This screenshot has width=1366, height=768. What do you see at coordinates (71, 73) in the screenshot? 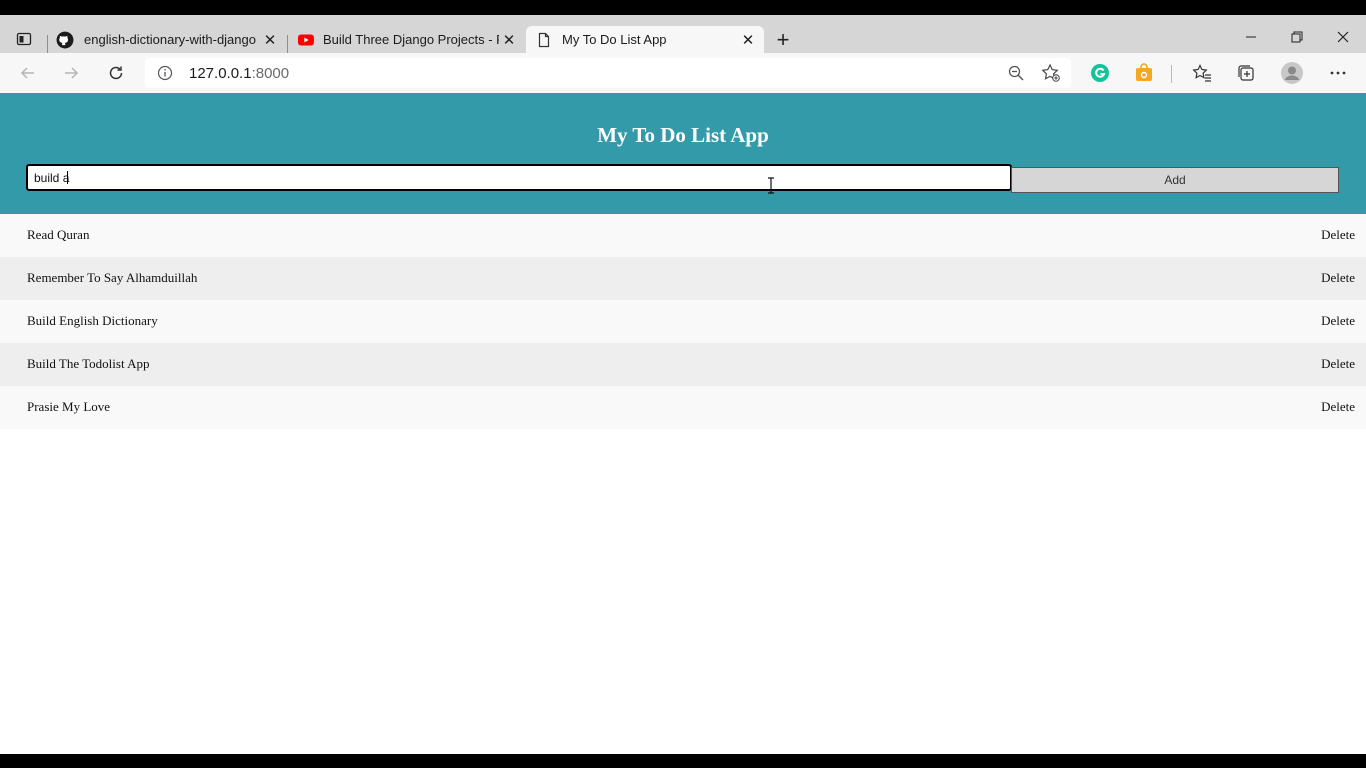
I see `forward-icon` at bounding box center [71, 73].